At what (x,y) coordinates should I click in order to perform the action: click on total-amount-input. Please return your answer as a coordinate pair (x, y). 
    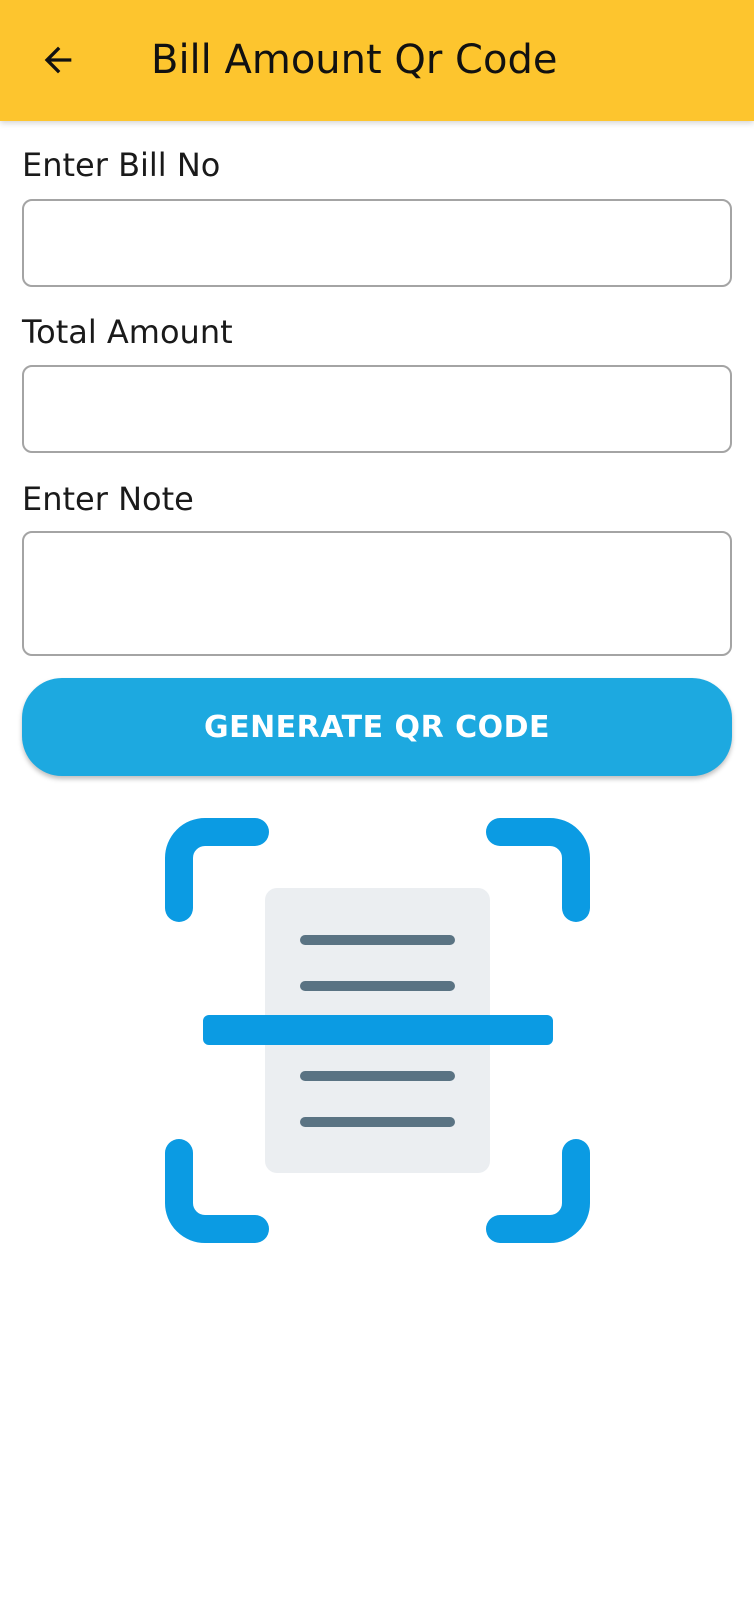
    Looking at the image, I should click on (377, 409).